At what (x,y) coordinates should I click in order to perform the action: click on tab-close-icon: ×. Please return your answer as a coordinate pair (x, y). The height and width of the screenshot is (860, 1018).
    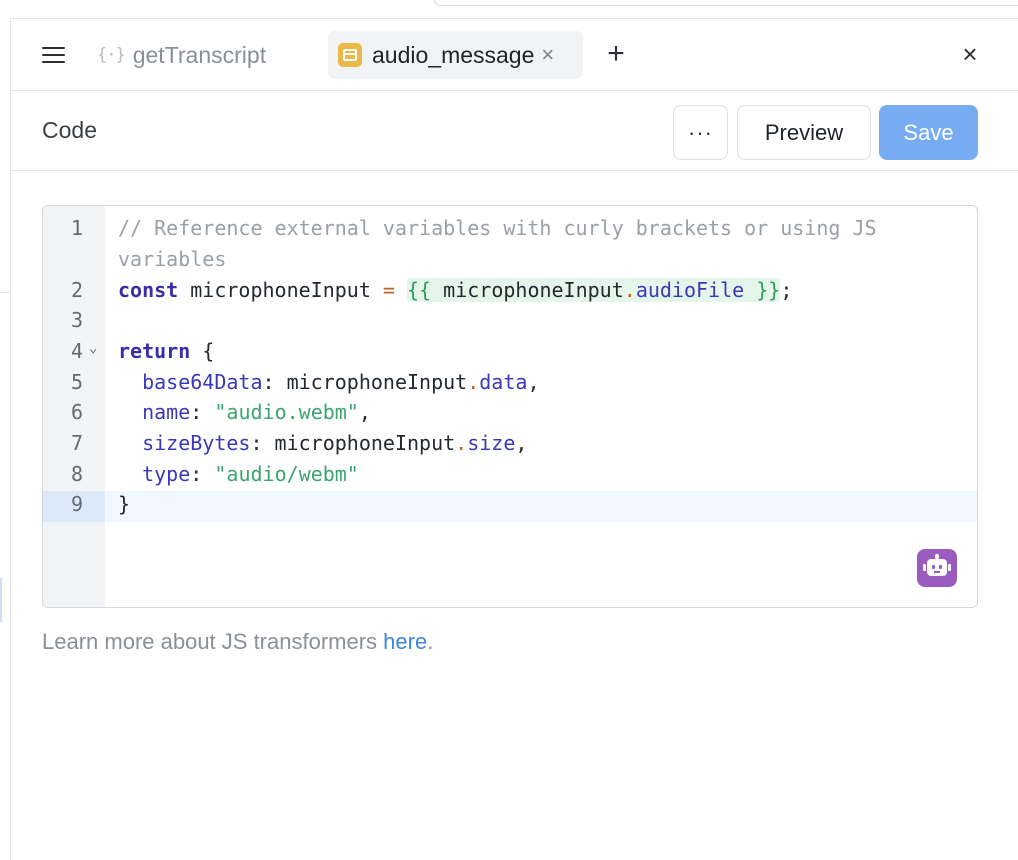
    Looking at the image, I should click on (547, 55).